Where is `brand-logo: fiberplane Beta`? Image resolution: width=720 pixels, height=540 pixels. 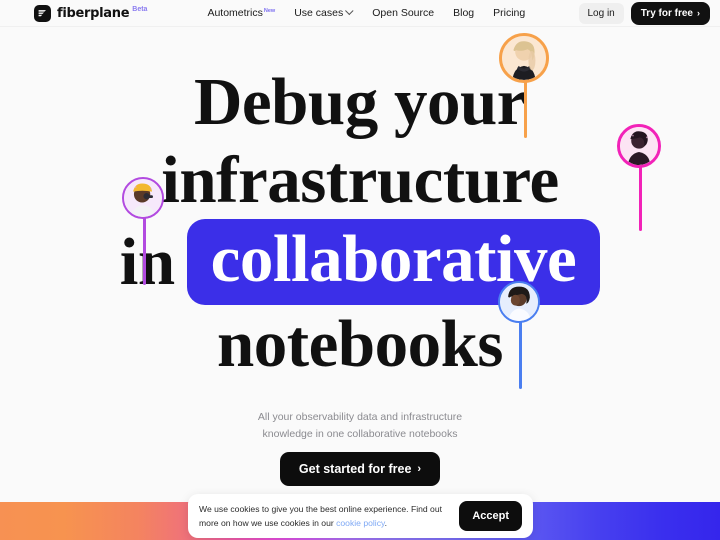
brand-logo: fiberplane Beta is located at coordinates (91, 13).